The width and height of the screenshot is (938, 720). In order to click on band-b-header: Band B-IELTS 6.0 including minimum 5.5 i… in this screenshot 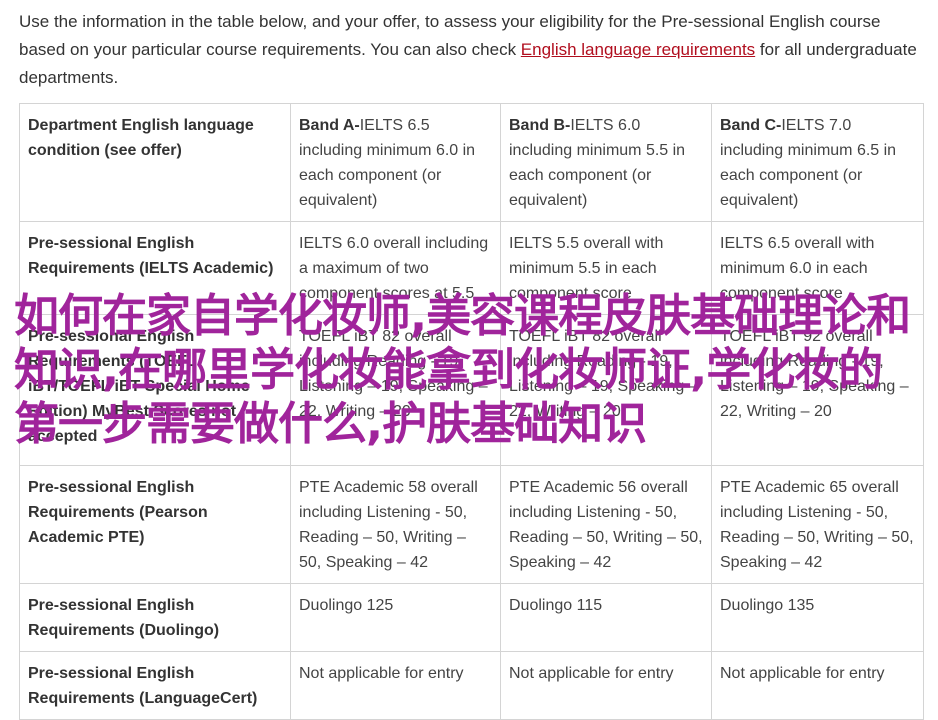, I will do `click(606, 162)`.